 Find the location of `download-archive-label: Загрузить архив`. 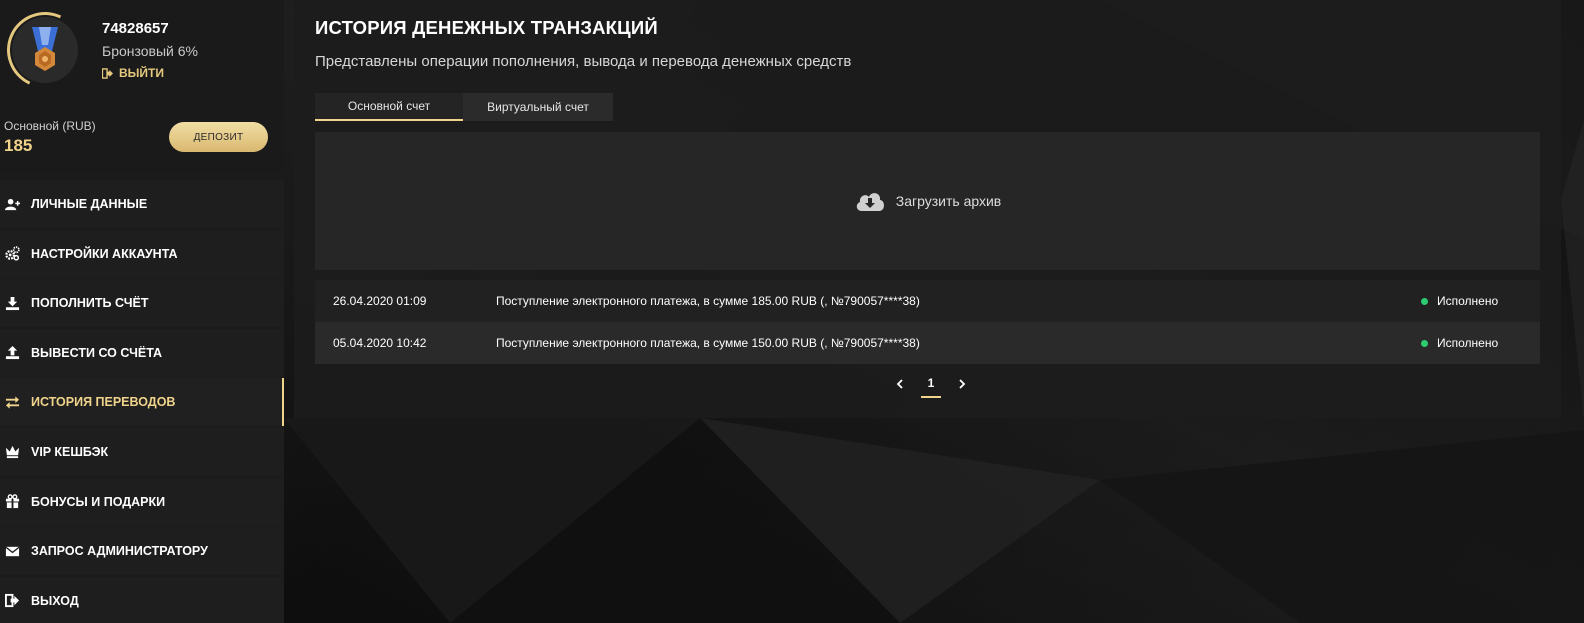

download-archive-label: Загрузить архив is located at coordinates (948, 201).